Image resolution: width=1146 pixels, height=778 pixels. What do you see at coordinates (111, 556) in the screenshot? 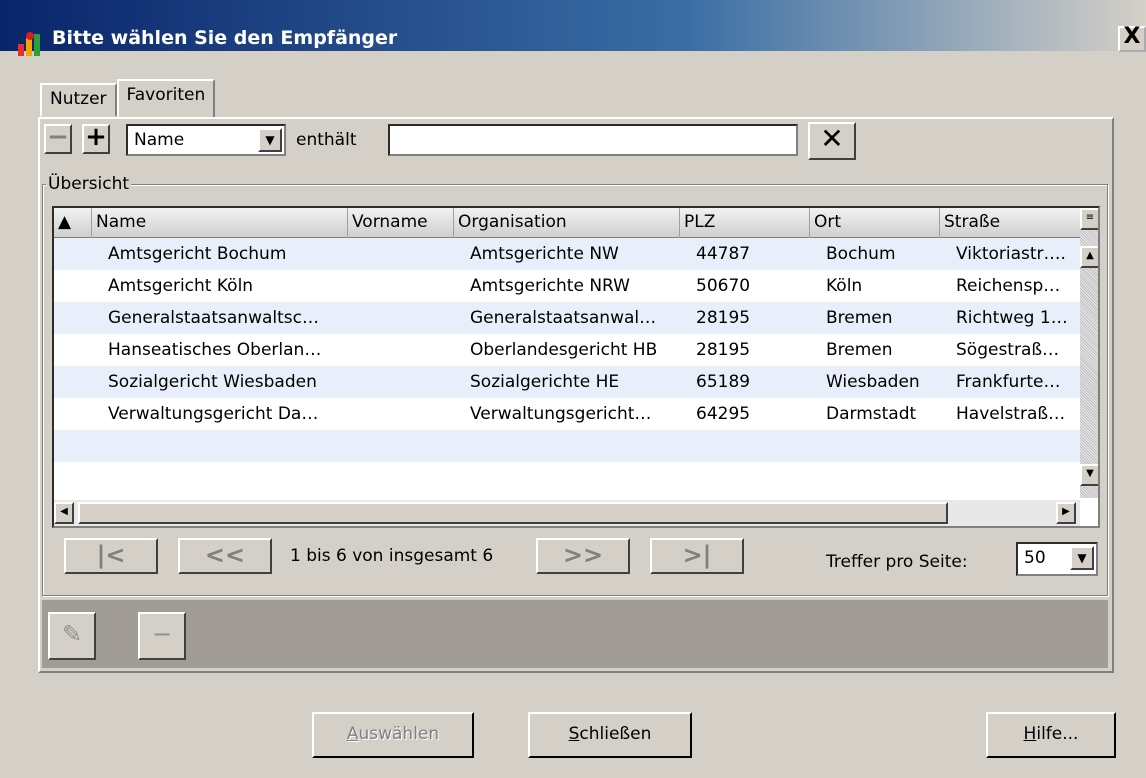
I see `first-page-button: |<` at bounding box center [111, 556].